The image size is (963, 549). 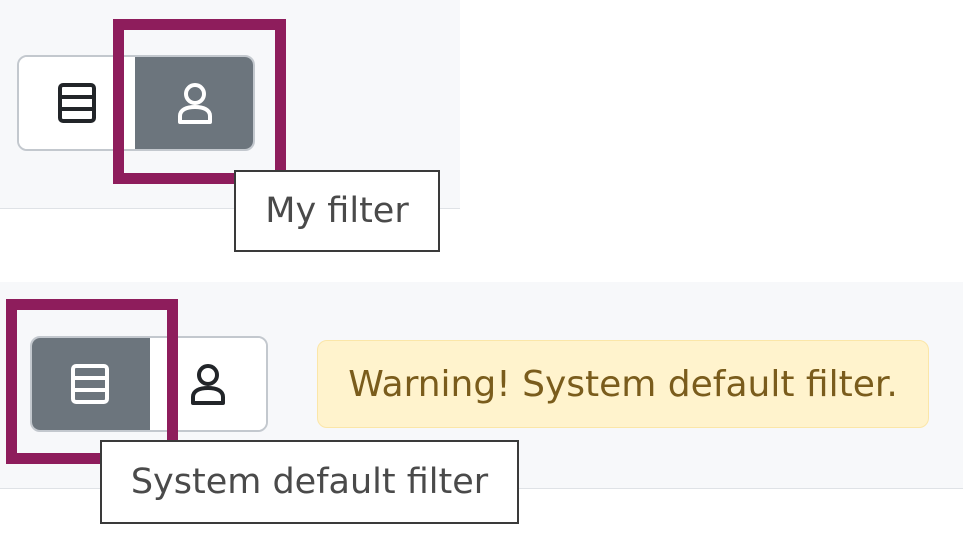 I want to click on tooltip-my-filter: My filter, so click(x=337, y=211).